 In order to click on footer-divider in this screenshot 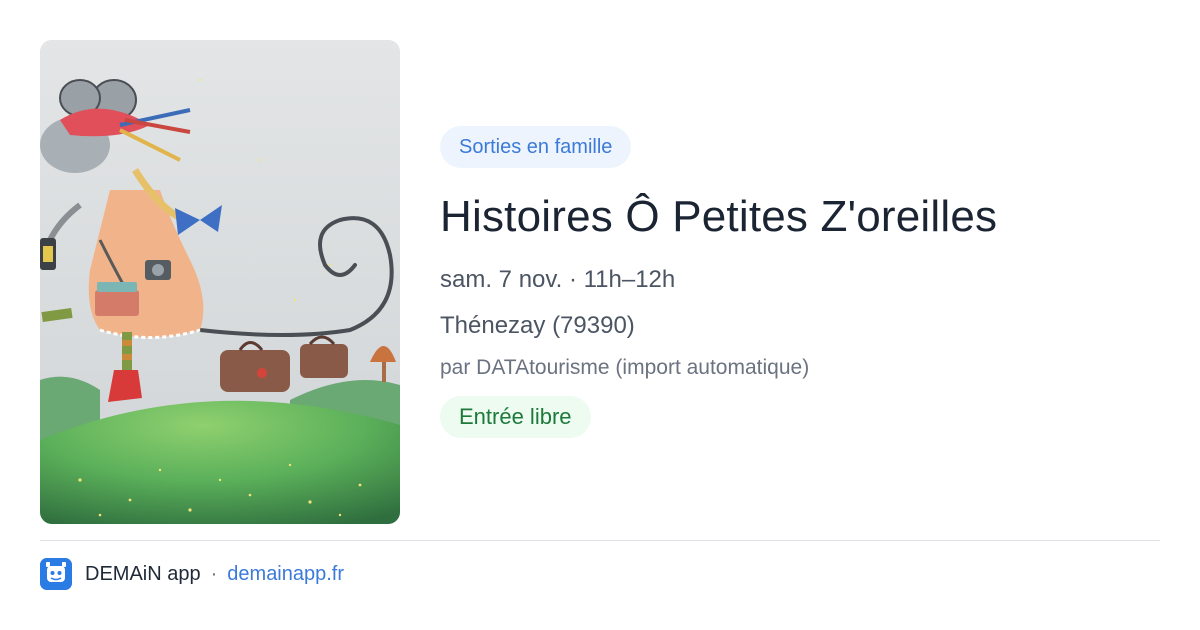, I will do `click(600, 540)`.